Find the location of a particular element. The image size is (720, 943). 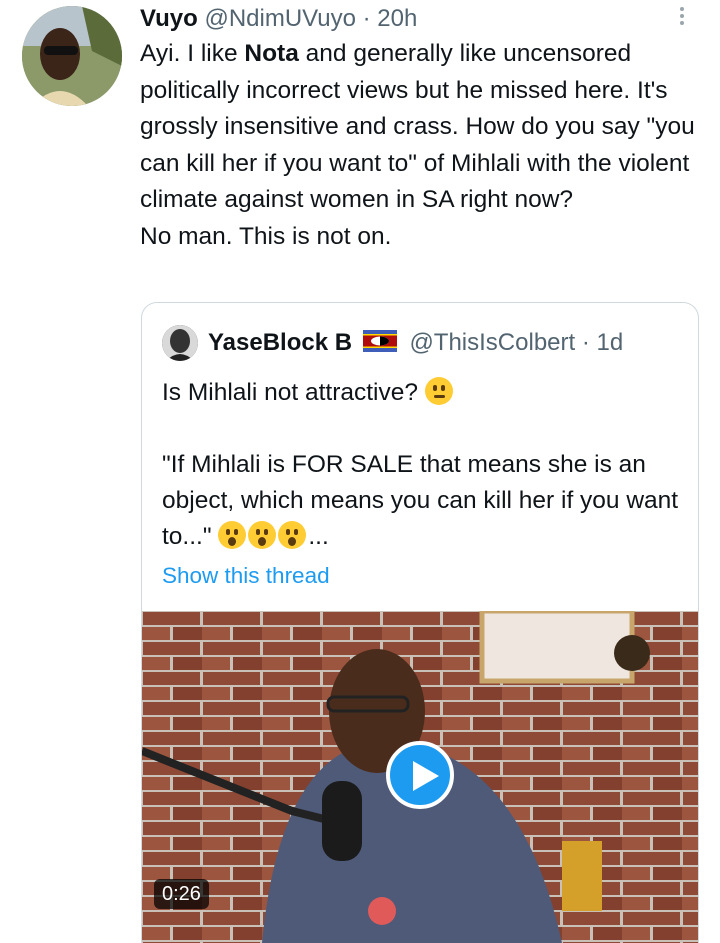

quoted-author-name: YaseBlock B is located at coordinates (280, 342).